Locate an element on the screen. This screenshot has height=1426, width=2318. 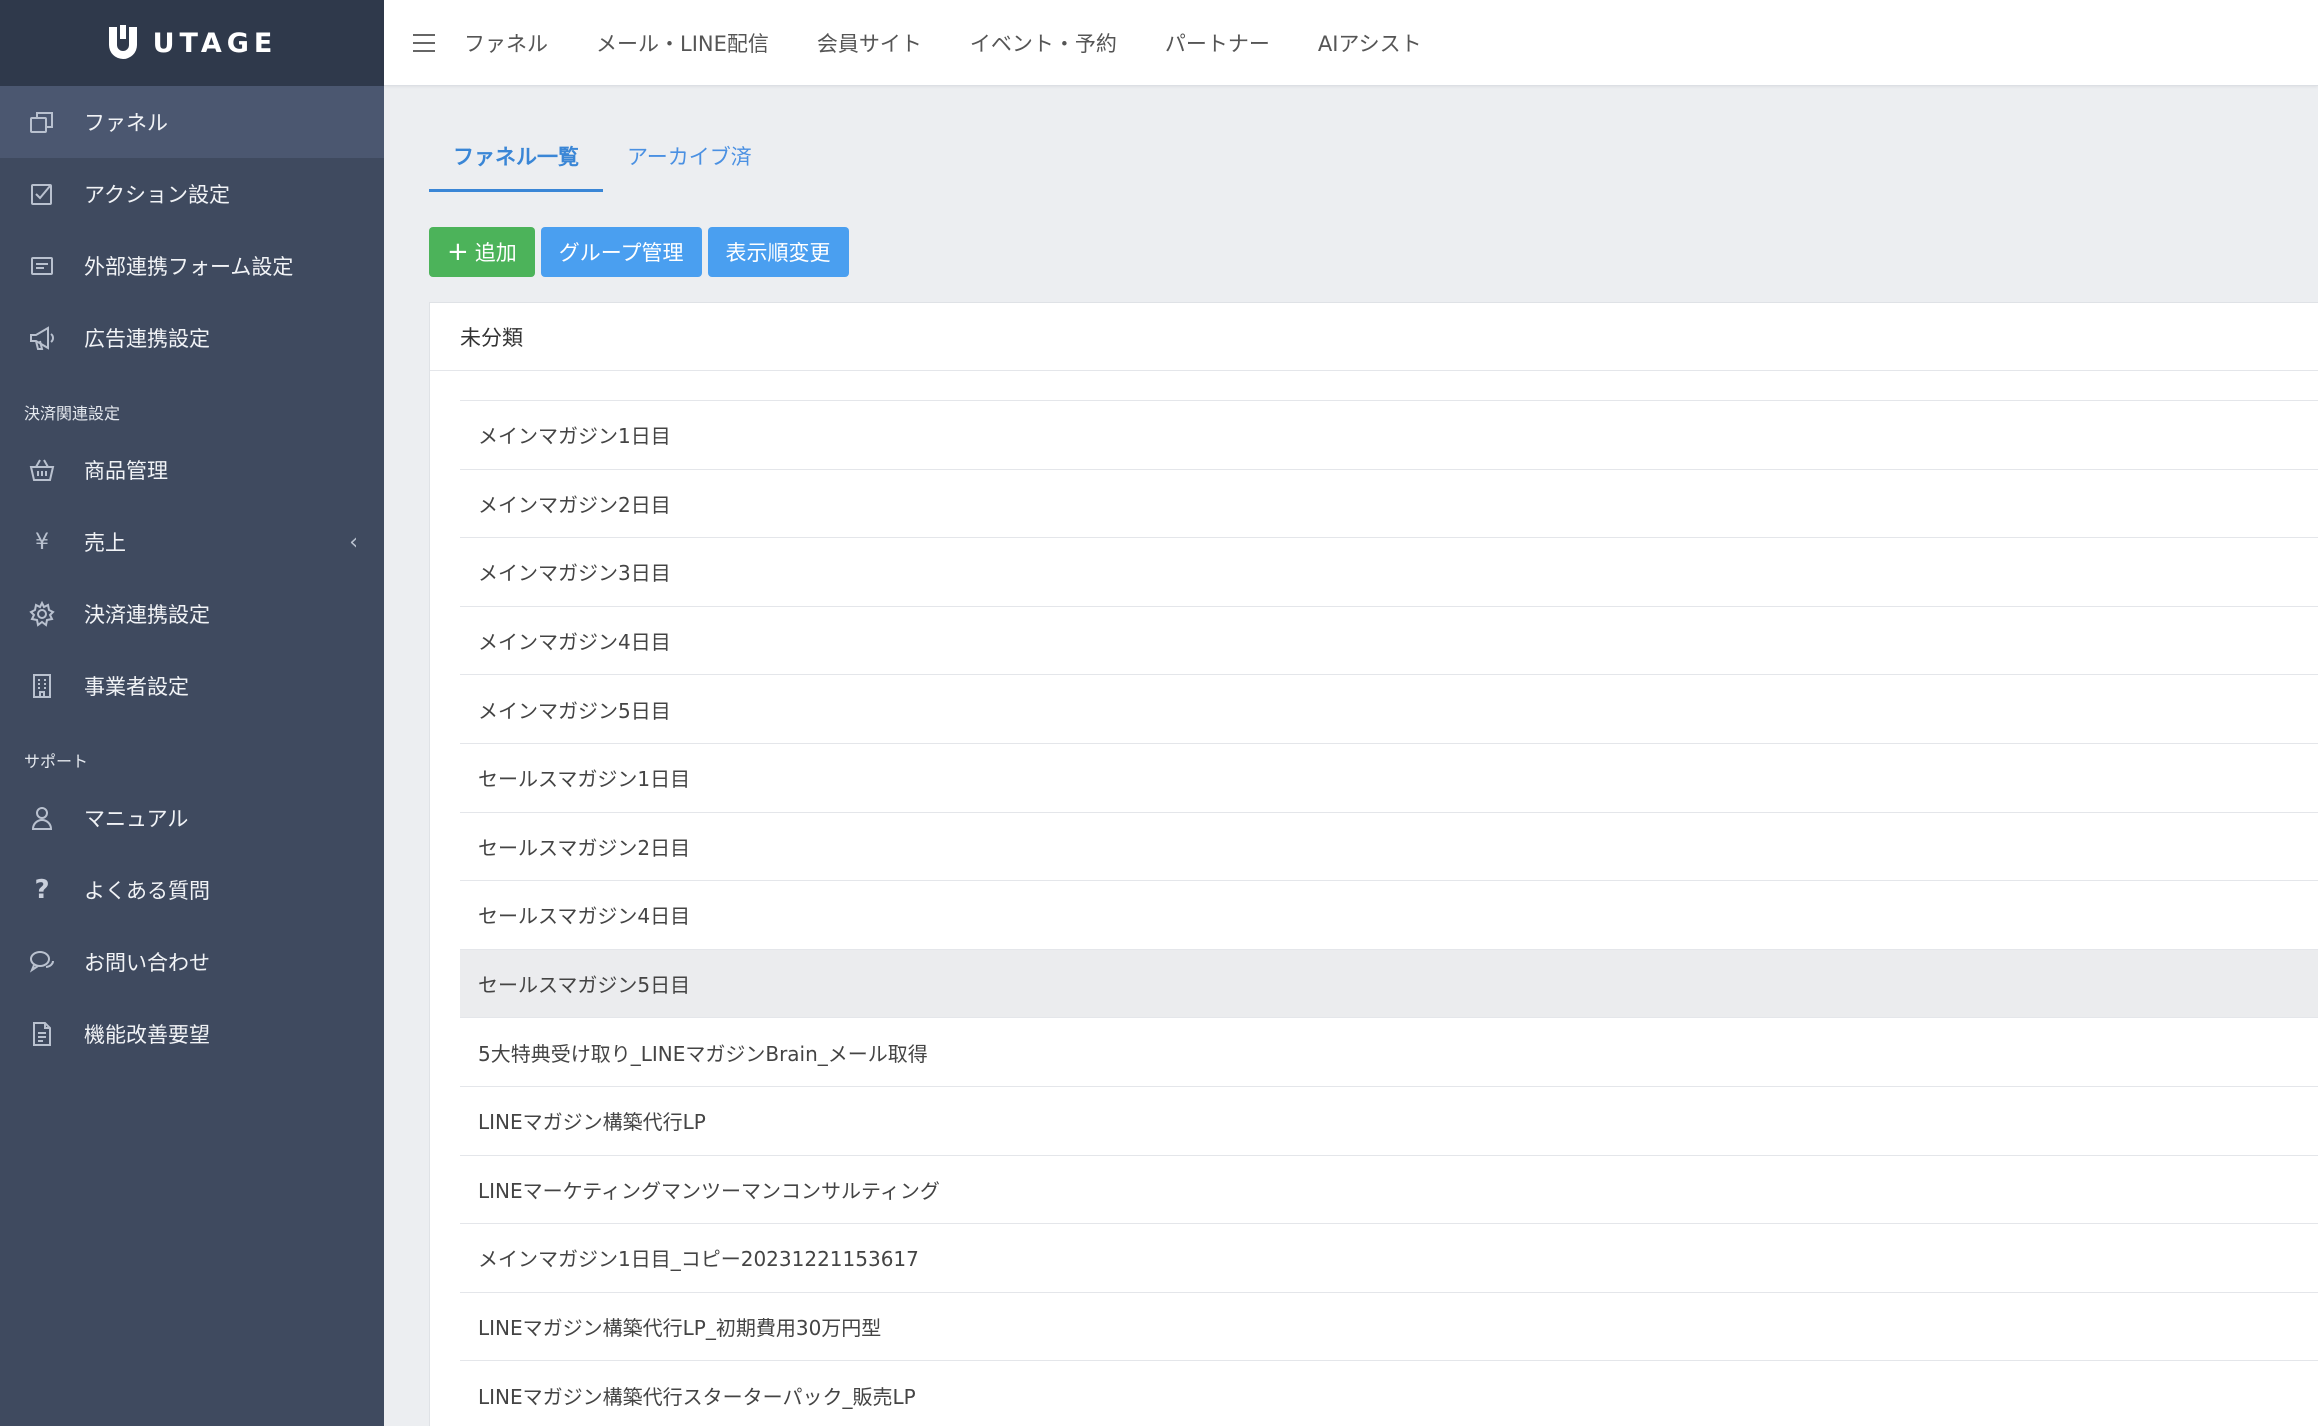
sidebar-item-products: 商品管理 is located at coordinates (192, 470).